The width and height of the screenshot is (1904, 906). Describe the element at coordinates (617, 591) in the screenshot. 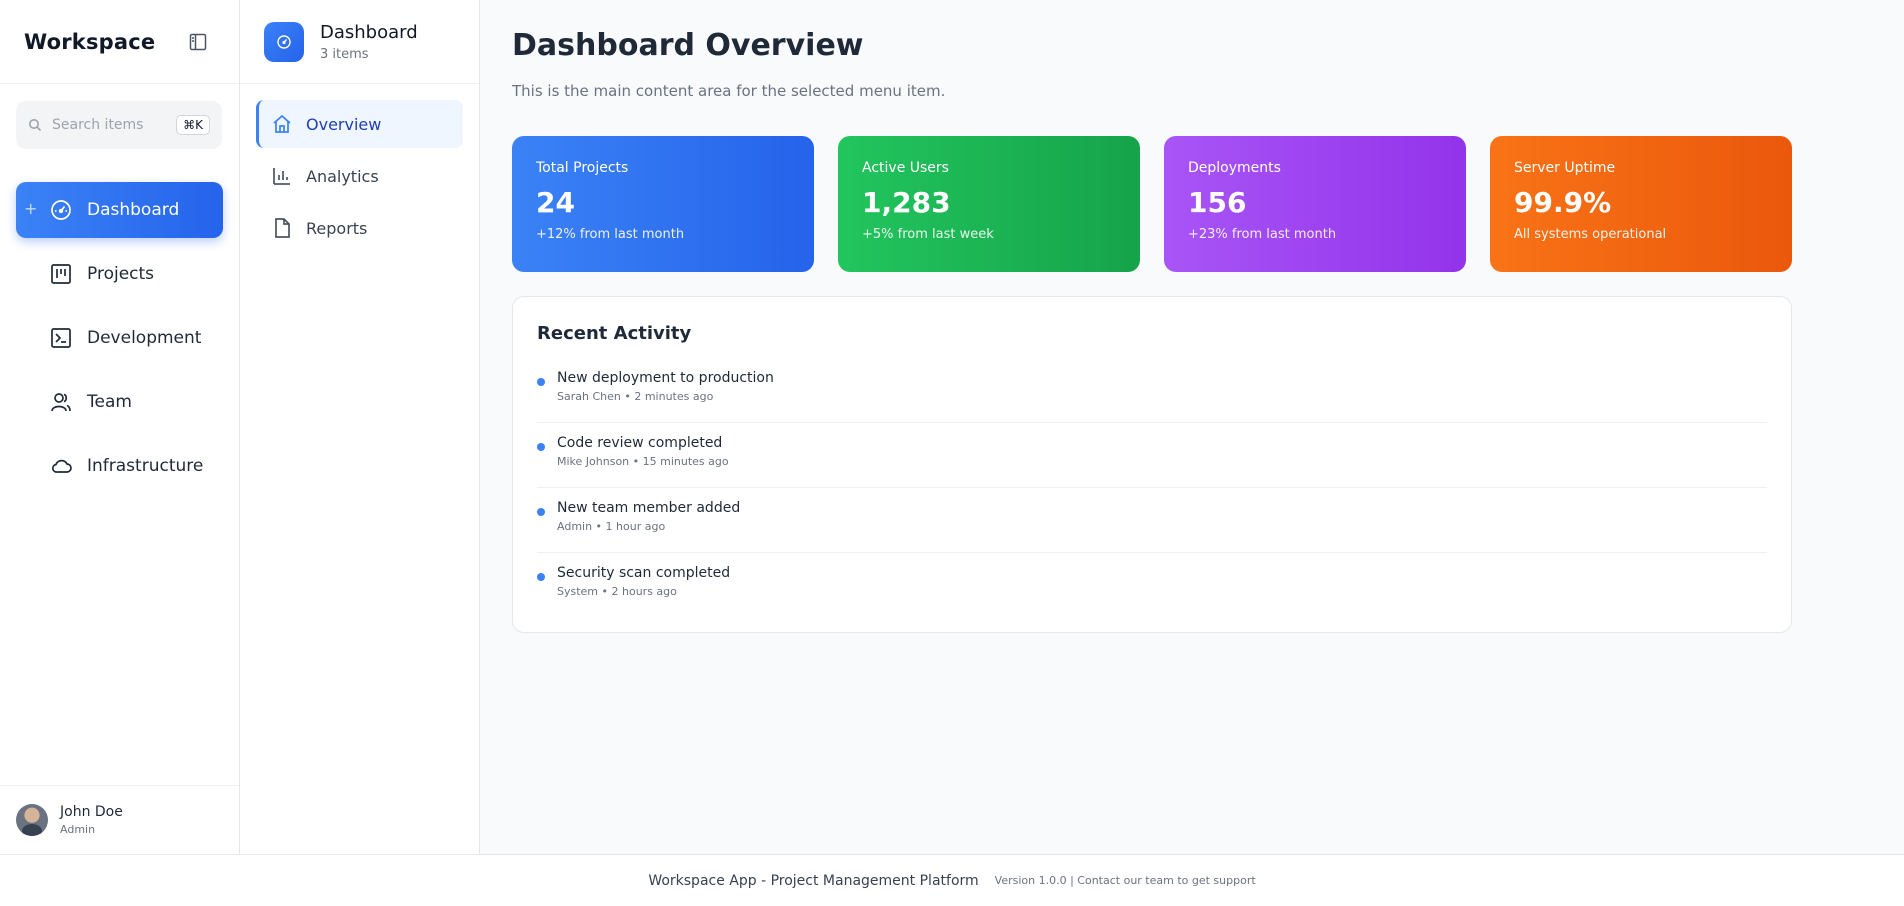

I see `activity-meta: System • 2 hours ago` at that location.